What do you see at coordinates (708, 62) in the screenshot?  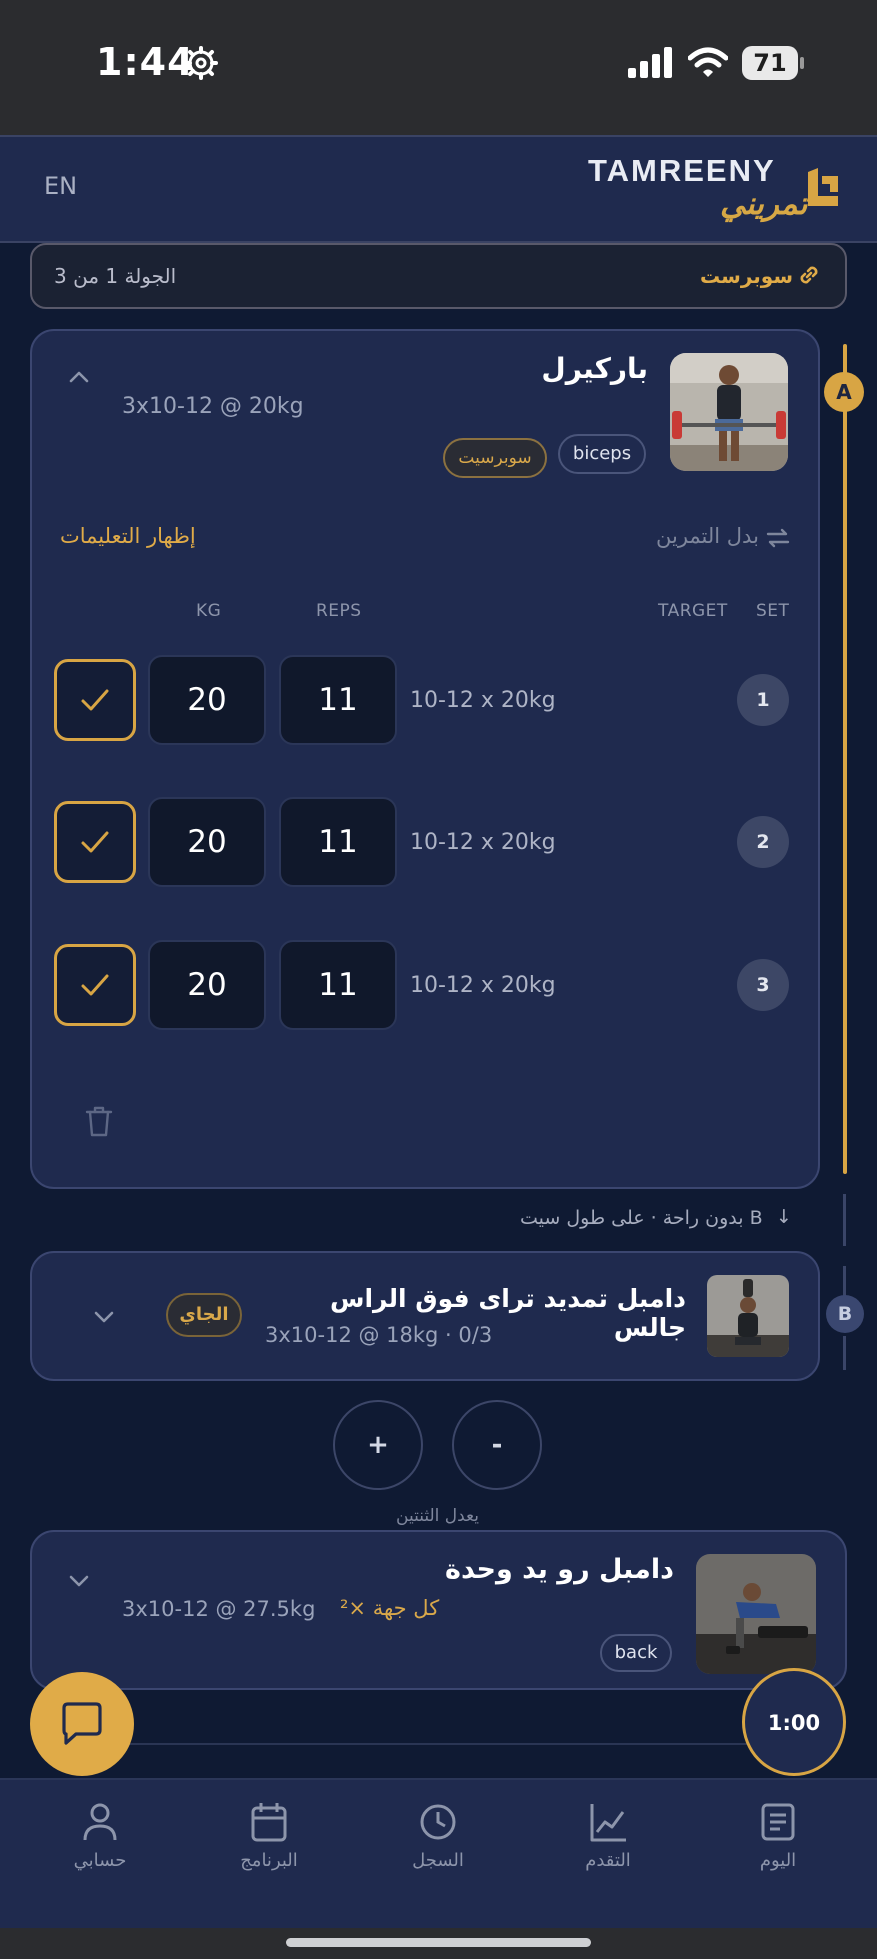 I see `wifi-icon` at bounding box center [708, 62].